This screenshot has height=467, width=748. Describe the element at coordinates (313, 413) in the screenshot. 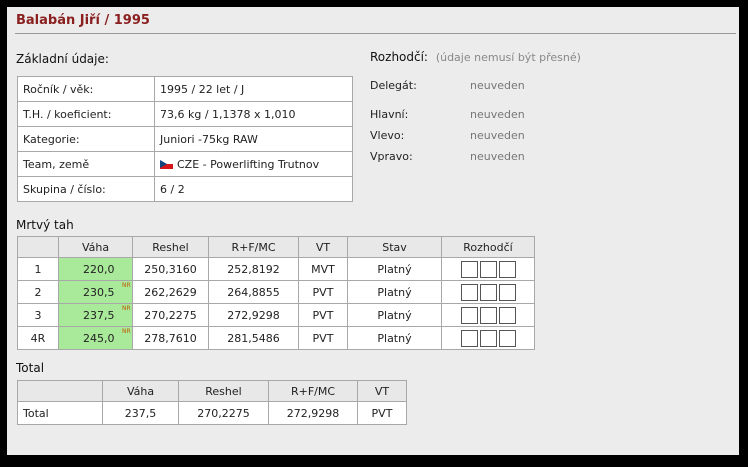

I see `total-rfmc: 272,9298` at that location.